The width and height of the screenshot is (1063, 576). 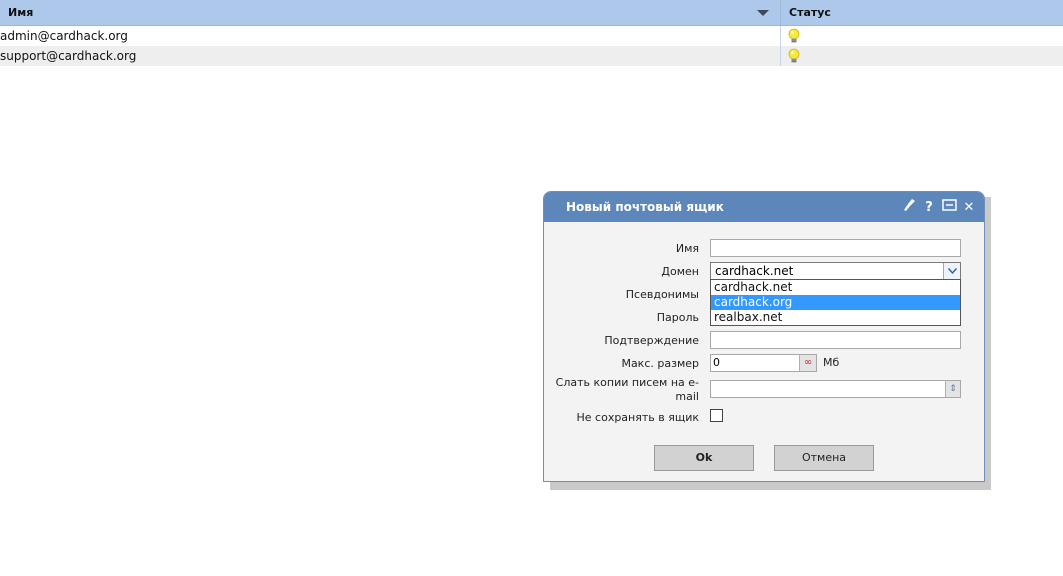 What do you see at coordinates (651, 340) in the screenshot?
I see `confirm-label: Подтверждение` at bounding box center [651, 340].